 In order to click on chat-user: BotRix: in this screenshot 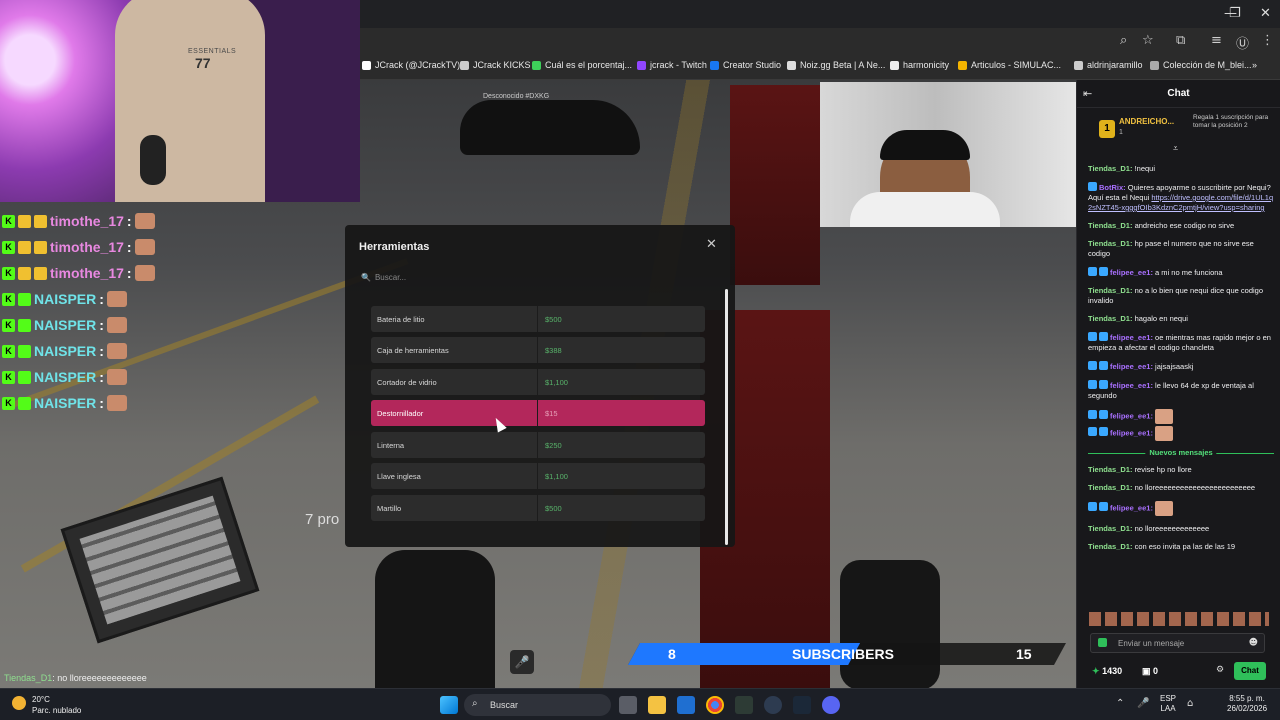, I will do `click(1112, 187)`.